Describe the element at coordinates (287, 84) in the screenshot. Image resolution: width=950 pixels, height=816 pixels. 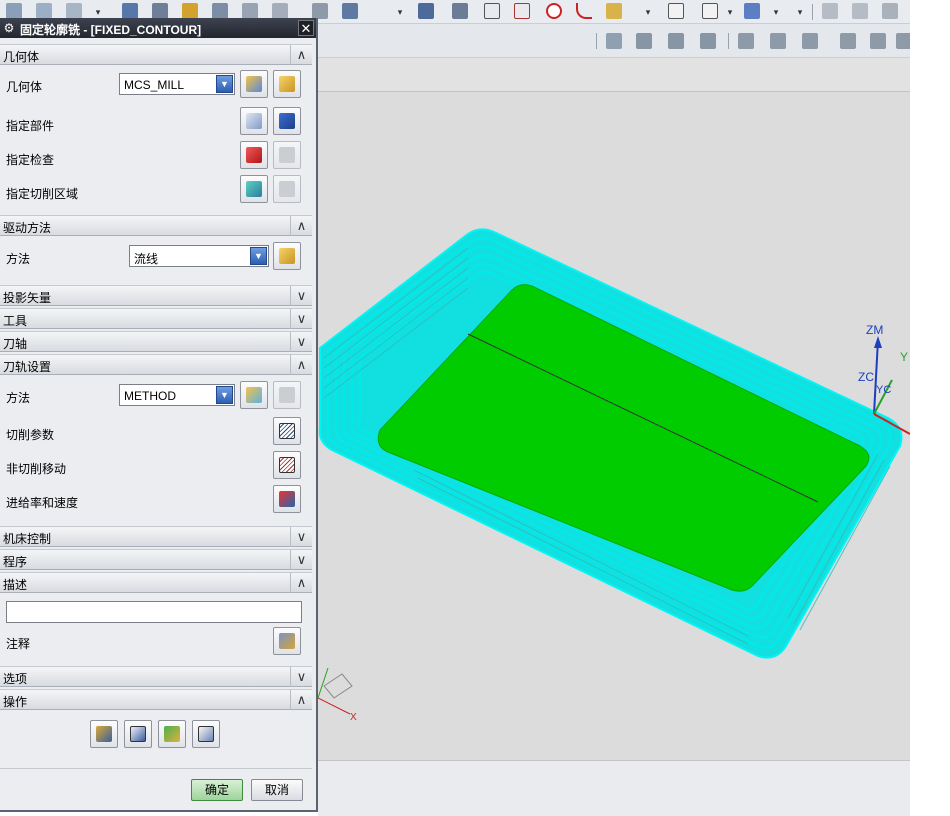
I see `edit-geometry-button` at that location.